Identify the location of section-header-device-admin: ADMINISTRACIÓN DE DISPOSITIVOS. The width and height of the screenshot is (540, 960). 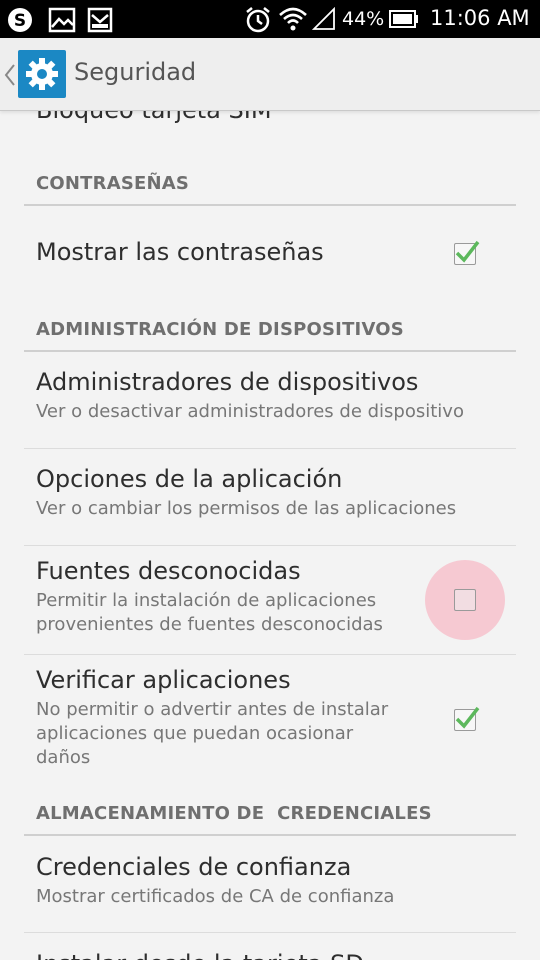
(270, 326).